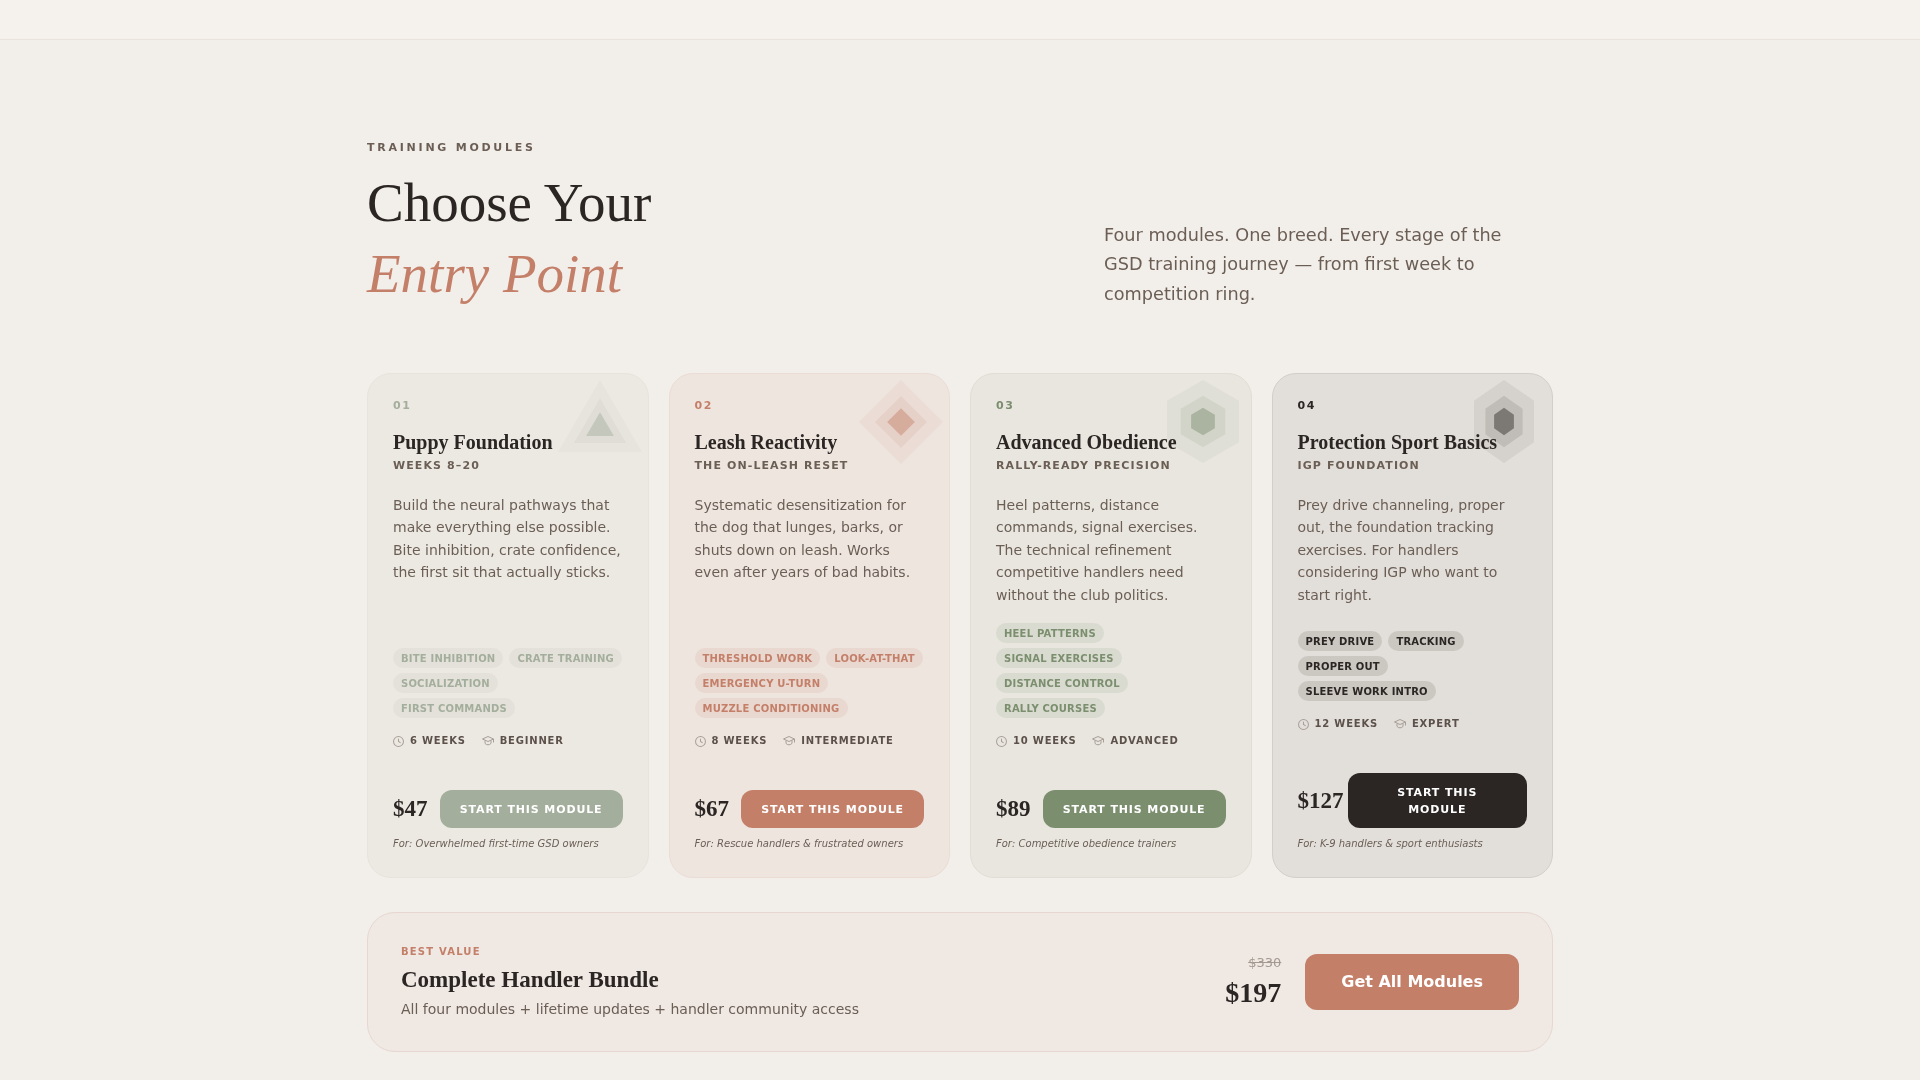 The image size is (1920, 1080). I want to click on module-audience: For: Overwhelmed first-time GSD owners, so click(496, 844).